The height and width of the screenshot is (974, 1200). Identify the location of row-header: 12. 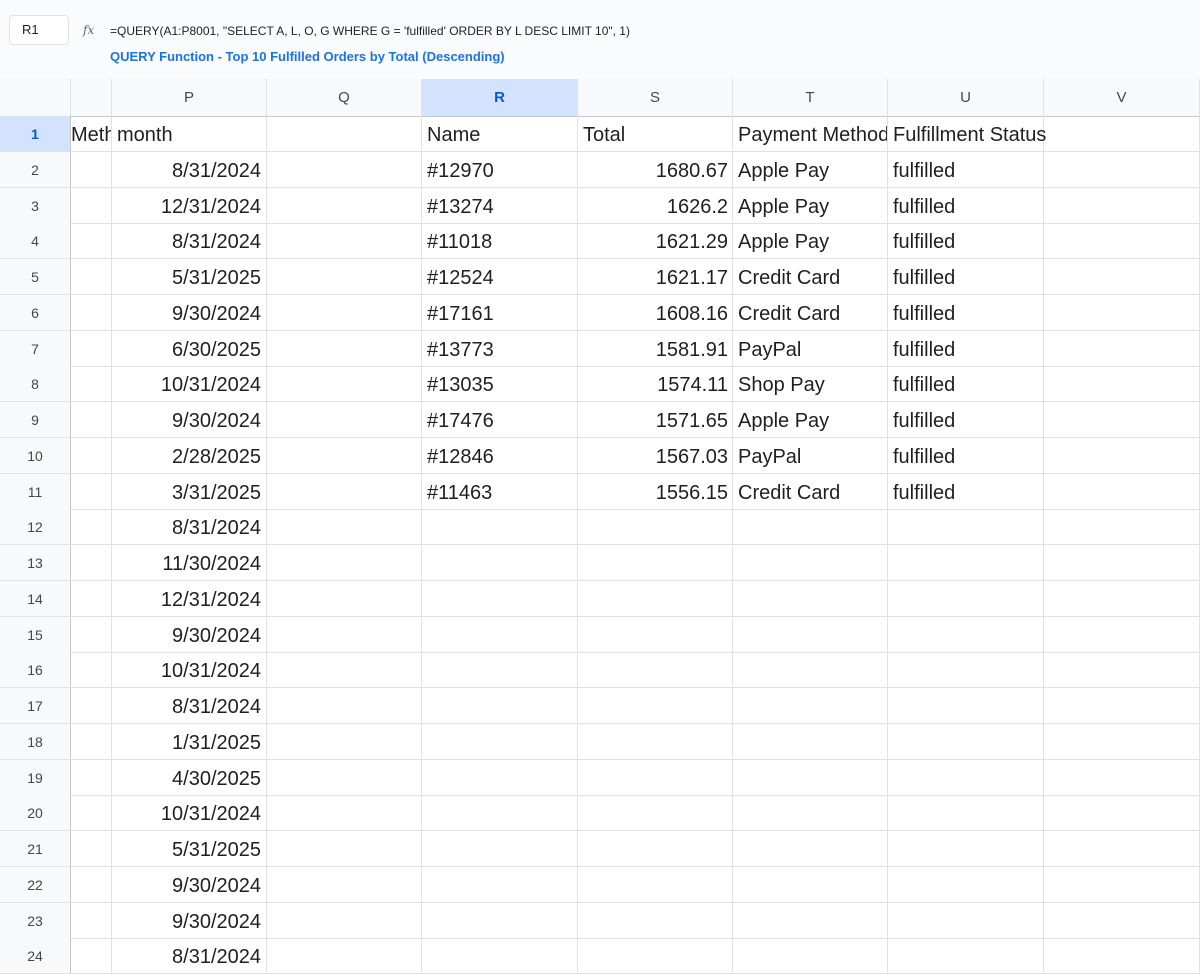
(35, 527).